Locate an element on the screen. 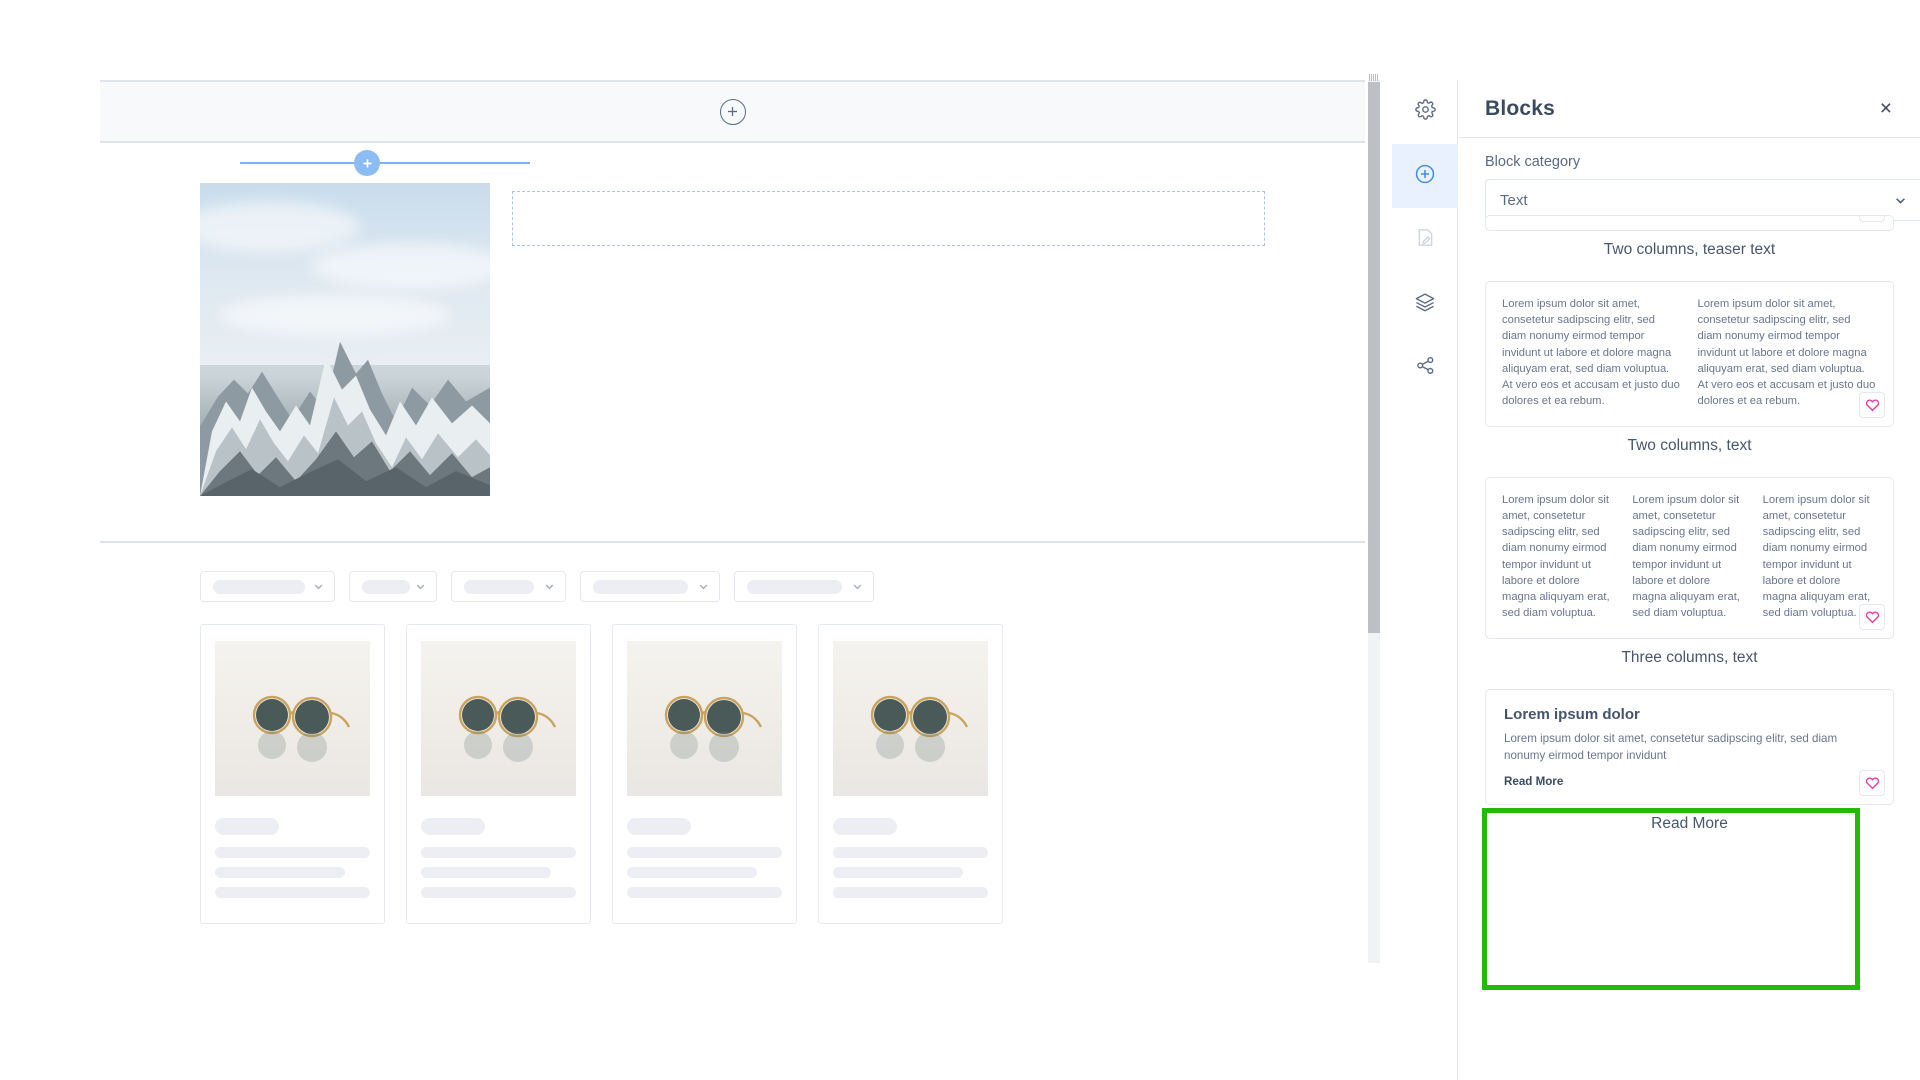 This screenshot has width=1920, height=1080. sidebar-item-layers is located at coordinates (1425, 304).